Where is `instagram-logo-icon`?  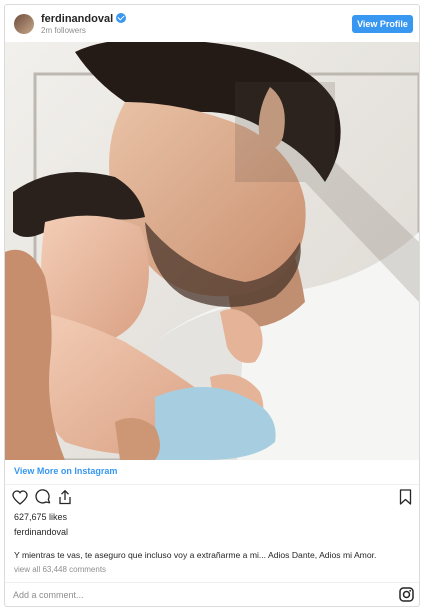
instagram-logo-icon is located at coordinates (406, 594).